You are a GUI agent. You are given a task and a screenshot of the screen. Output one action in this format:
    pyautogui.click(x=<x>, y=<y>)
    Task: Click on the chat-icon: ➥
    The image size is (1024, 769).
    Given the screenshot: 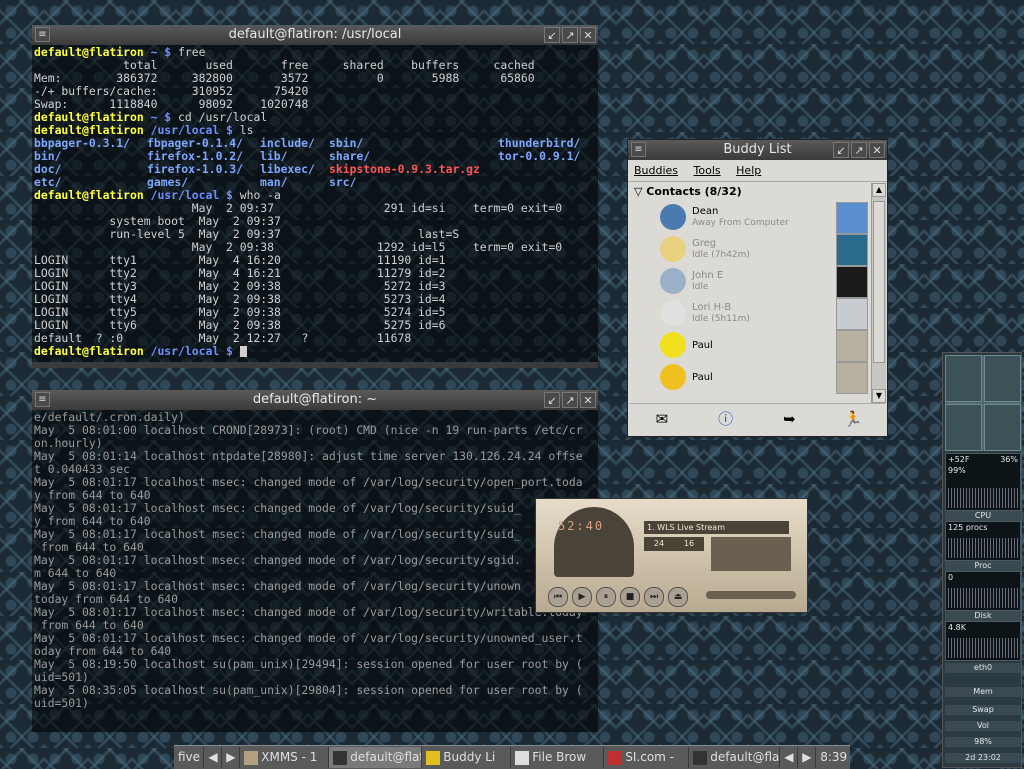 What is the action you would take?
    pyautogui.click(x=789, y=419)
    